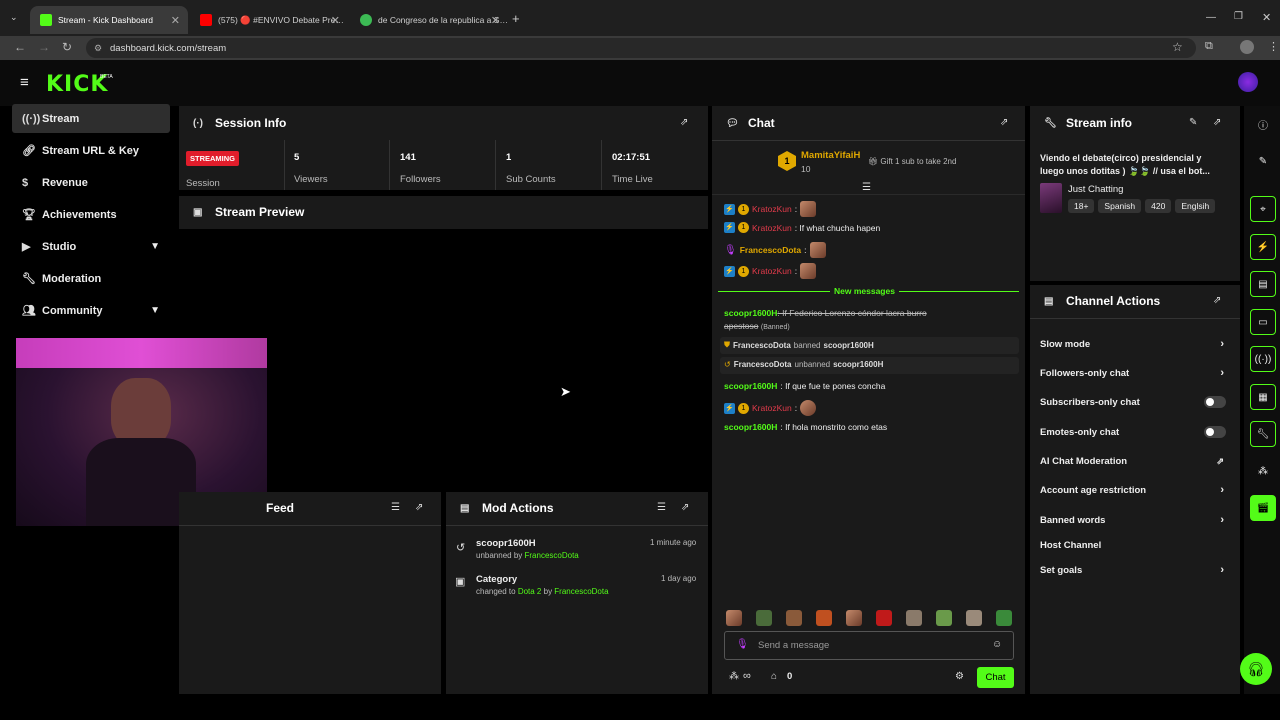 This screenshot has width=1280, height=720. I want to click on mic-icon: 🎙︎, so click(742, 644).